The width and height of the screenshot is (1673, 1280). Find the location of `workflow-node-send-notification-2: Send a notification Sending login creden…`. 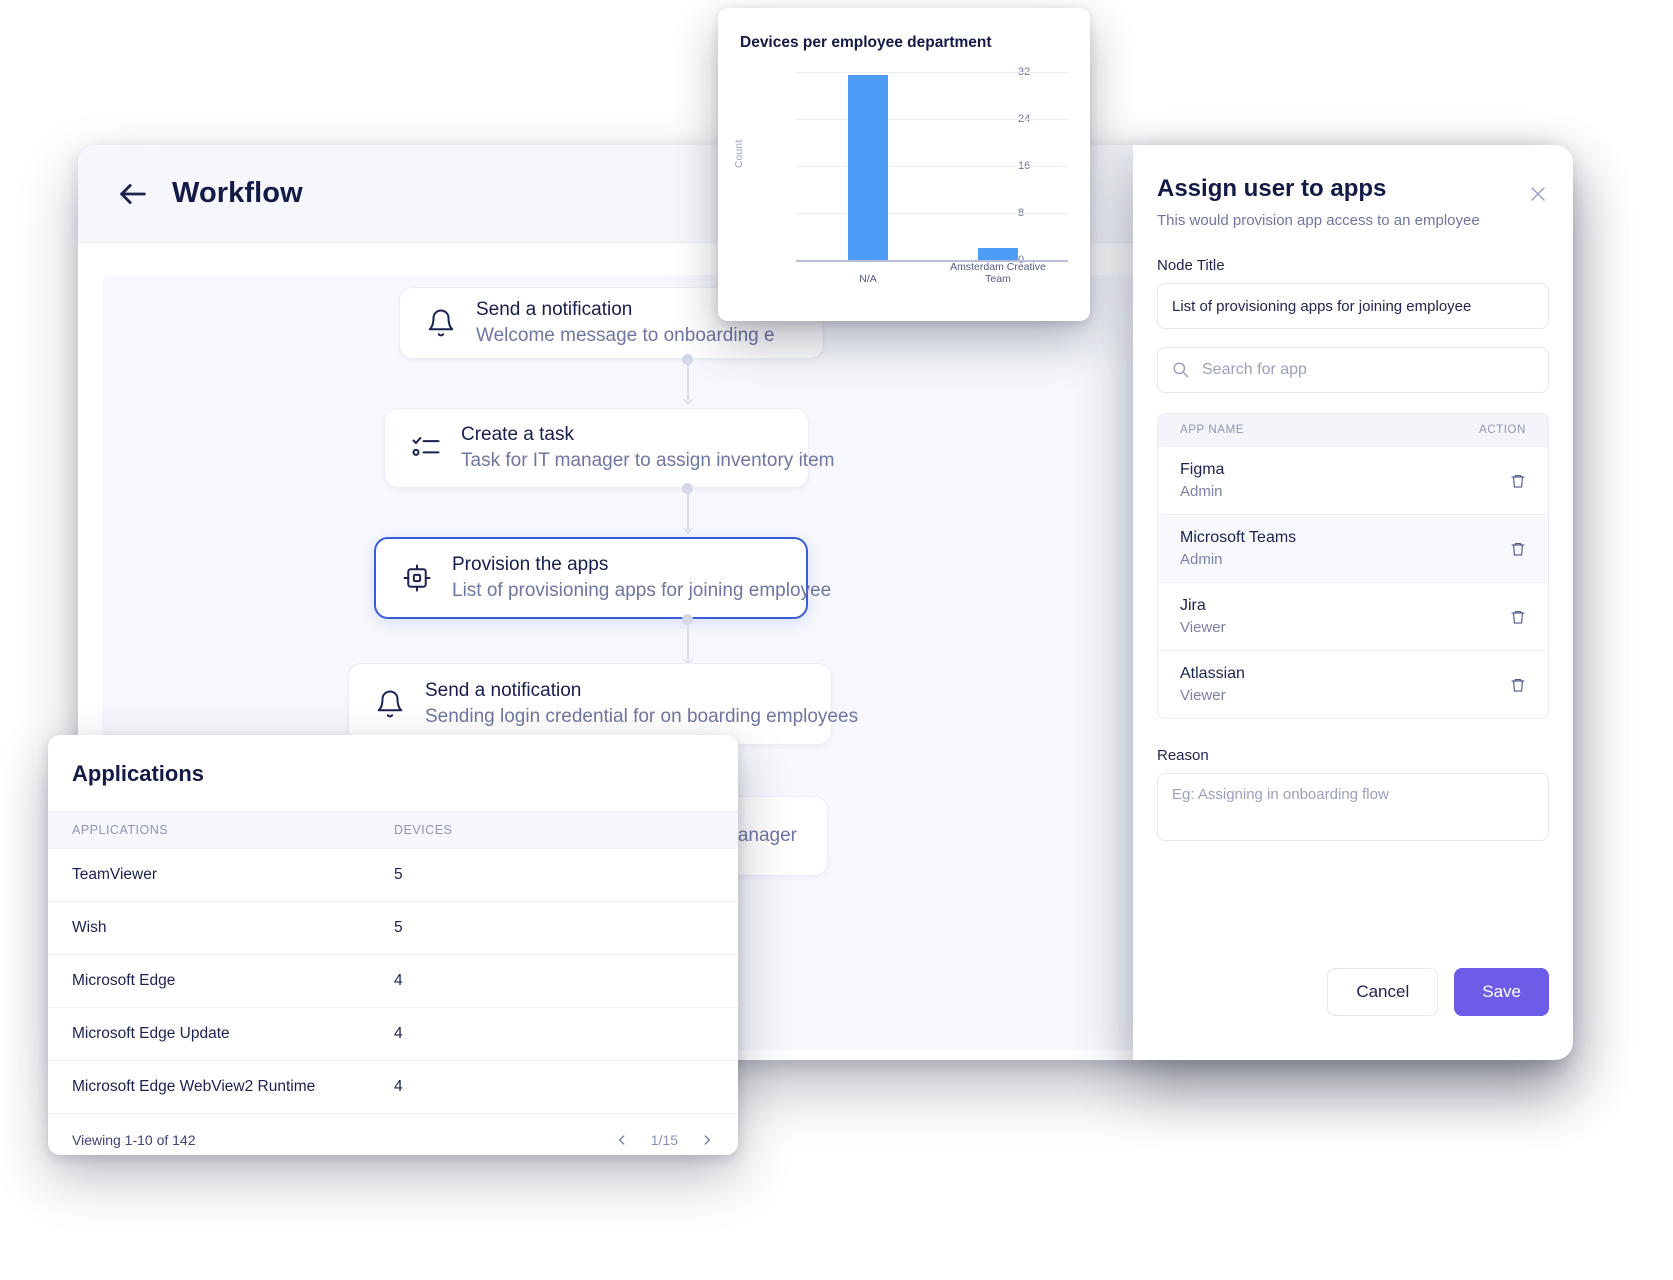

workflow-node-send-notification-2: Send a notification Sending login creden… is located at coordinates (603, 704).